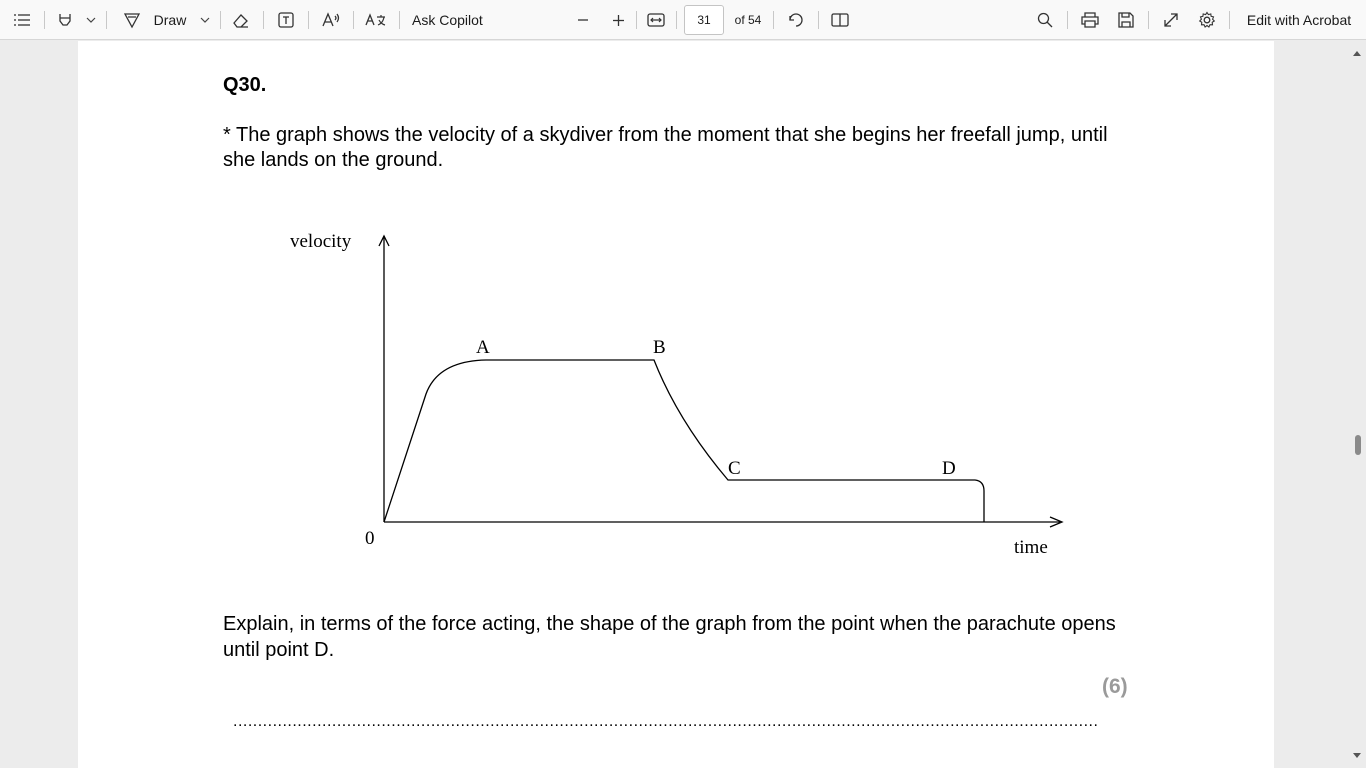 The width and height of the screenshot is (1366, 768). I want to click on draw-button: Draw, so click(170, 20).